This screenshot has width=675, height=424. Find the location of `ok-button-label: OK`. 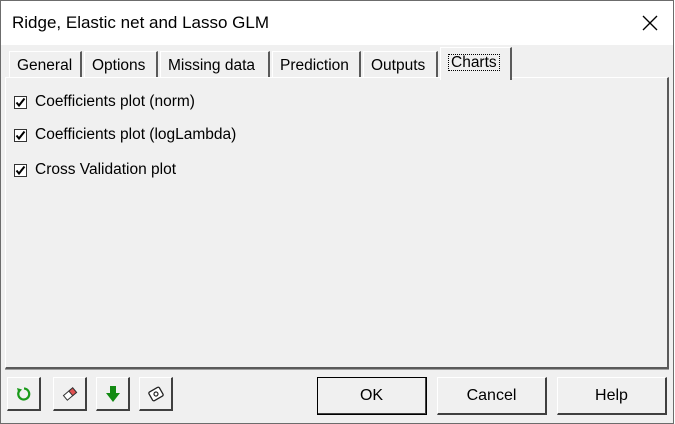

ok-button-label: OK is located at coordinates (371, 395).